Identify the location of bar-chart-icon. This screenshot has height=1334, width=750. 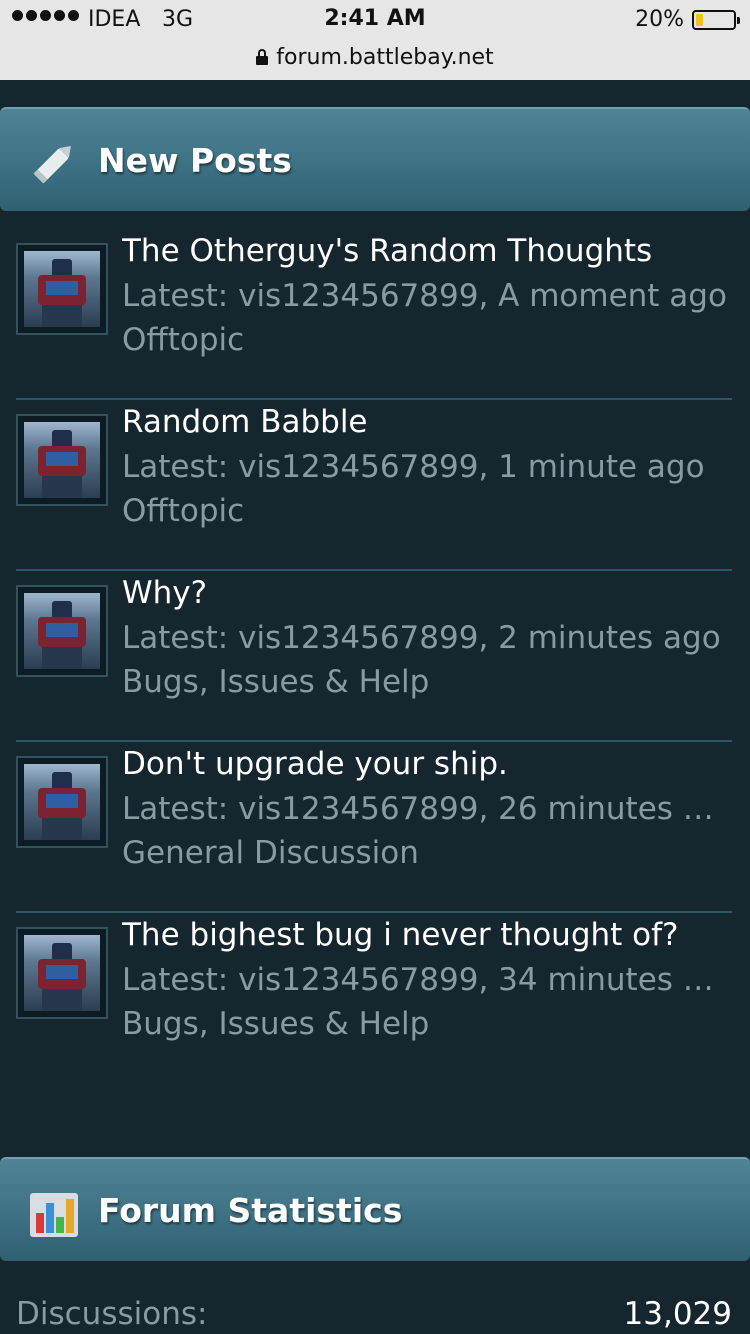
(54, 1215).